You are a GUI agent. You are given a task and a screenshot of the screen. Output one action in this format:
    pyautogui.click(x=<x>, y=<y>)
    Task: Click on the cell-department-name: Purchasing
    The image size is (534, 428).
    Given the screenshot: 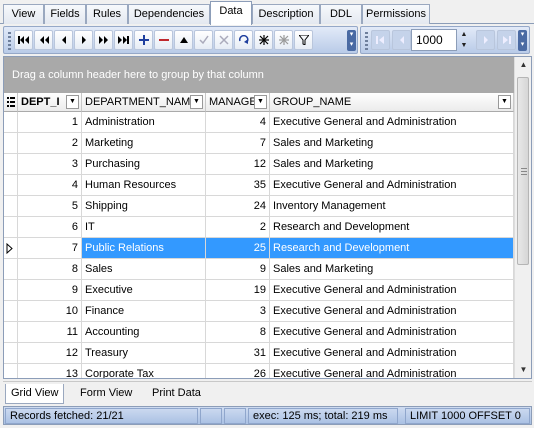 What is the action you would take?
    pyautogui.click(x=144, y=164)
    